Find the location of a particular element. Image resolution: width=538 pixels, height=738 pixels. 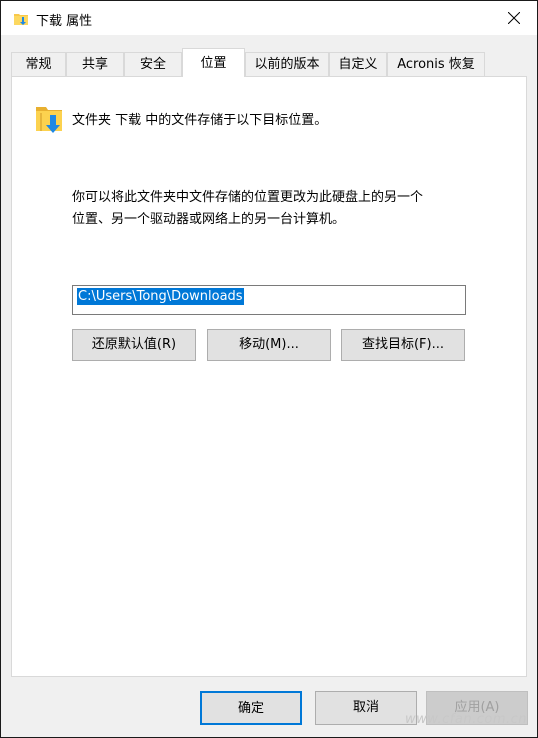

cancel-button: 取消 is located at coordinates (366, 708).